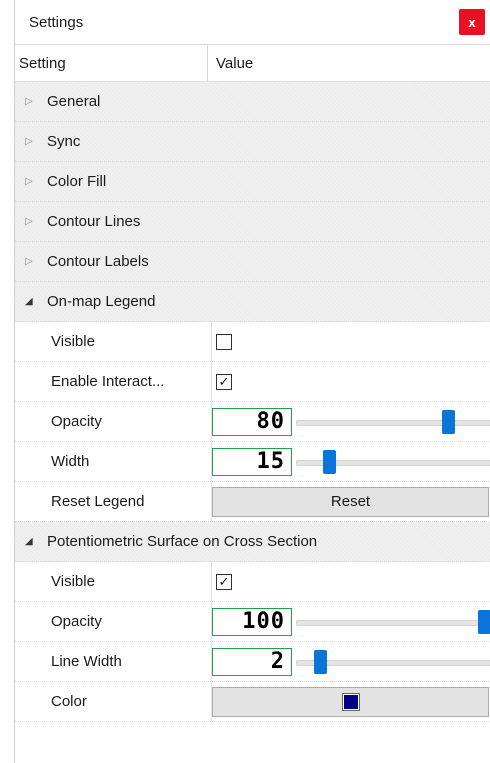 This screenshot has width=490, height=763. I want to click on surface-visible-checkbox: ✓, so click(224, 581).